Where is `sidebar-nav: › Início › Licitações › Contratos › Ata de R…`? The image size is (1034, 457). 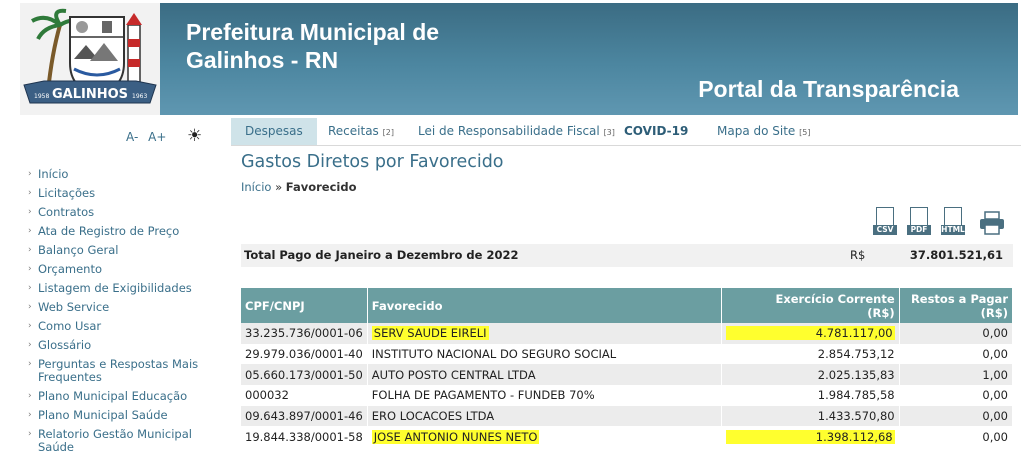 sidebar-nav: › Início › Licitações › Contratos › Ata de R… is located at coordinates (120, 312).